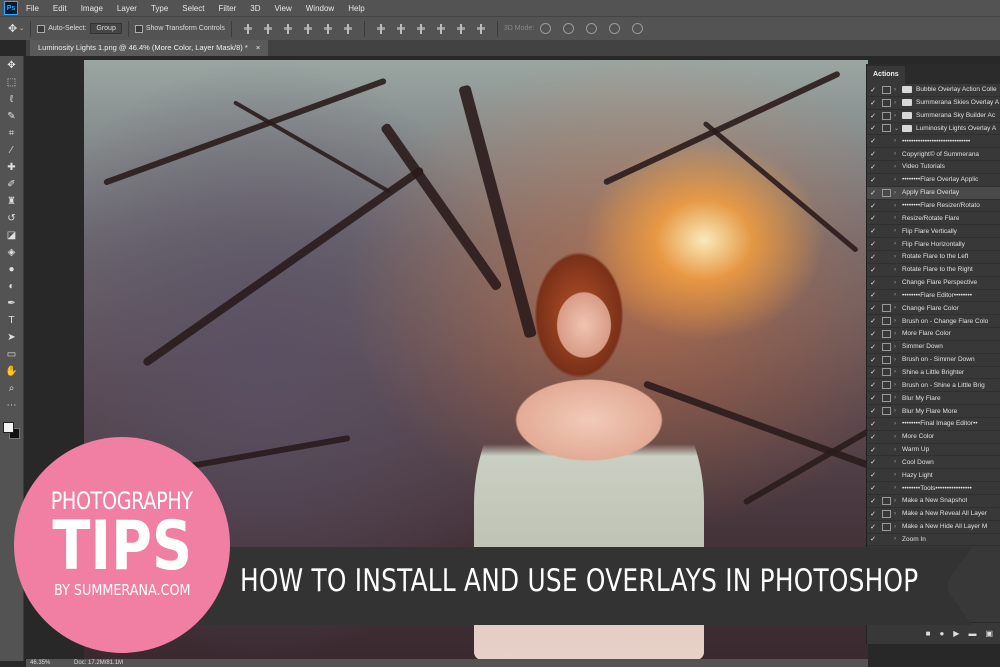  Describe the element at coordinates (941, 633) in the screenshot. I see `record-icon: ●` at that location.